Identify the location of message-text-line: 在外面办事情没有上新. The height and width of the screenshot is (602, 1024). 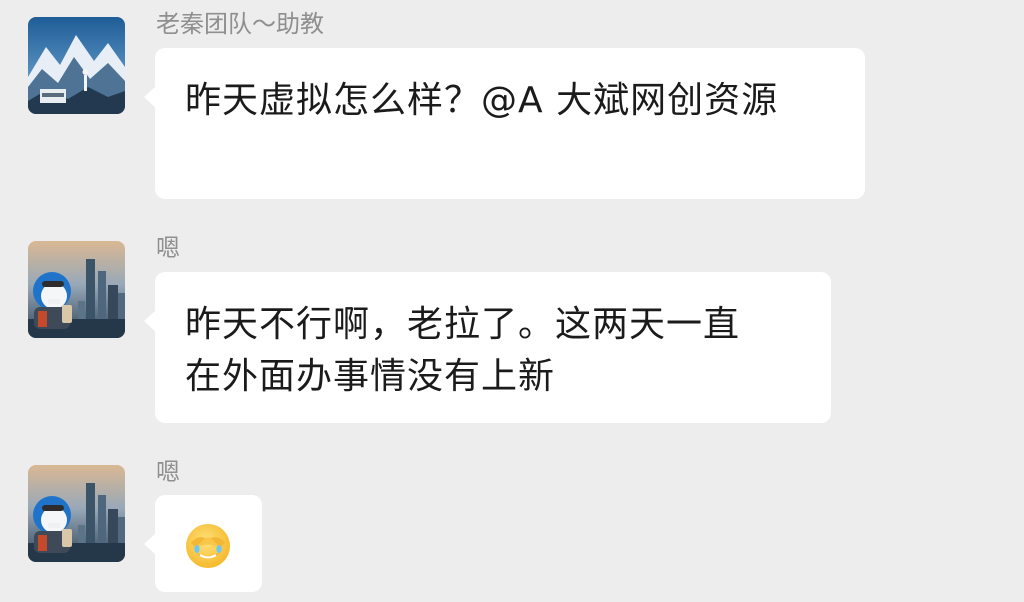
(370, 376).